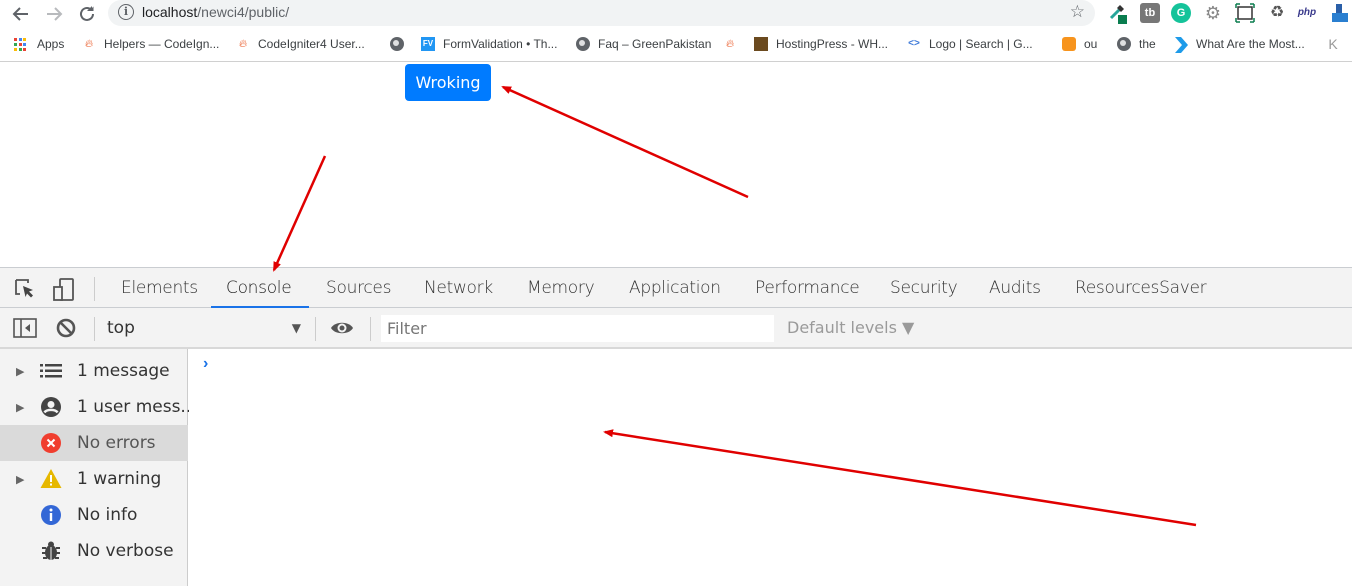  Describe the element at coordinates (66, 328) in the screenshot. I see `clear-console-icon` at that location.